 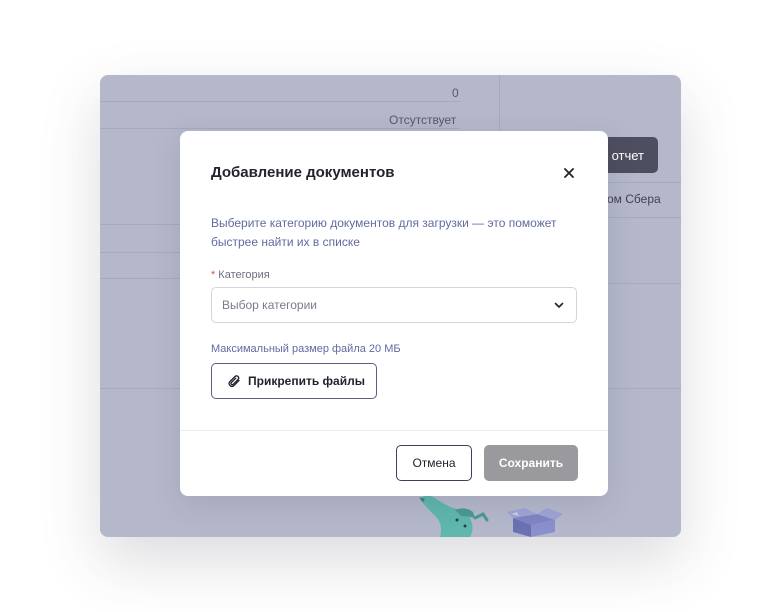 What do you see at coordinates (306, 381) in the screenshot?
I see `attach-files-label: Прикрепить файлы` at bounding box center [306, 381].